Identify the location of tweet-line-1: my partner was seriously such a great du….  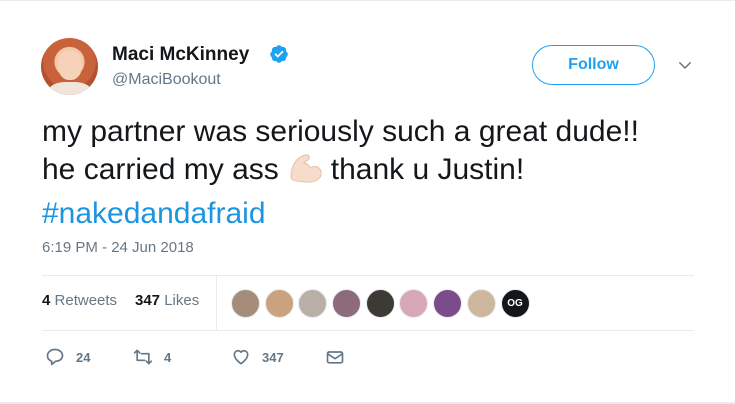
(340, 131).